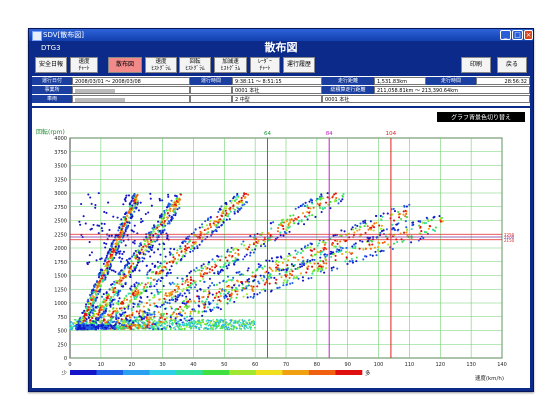 The image size is (560, 420). What do you see at coordinates (322, 372) in the screenshot?
I see `legend-swatch` at bounding box center [322, 372].